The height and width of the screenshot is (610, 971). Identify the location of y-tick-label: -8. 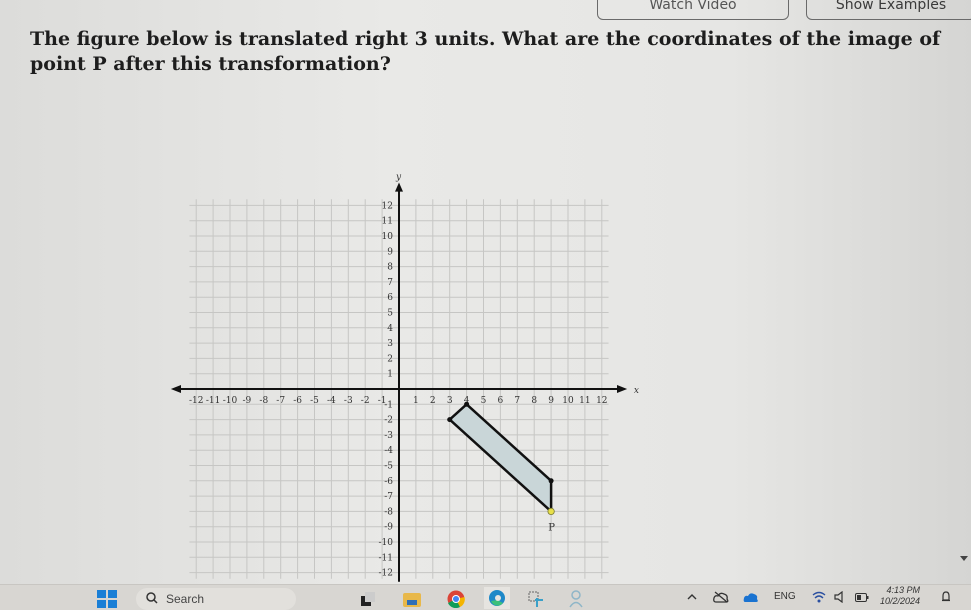
(388, 512).